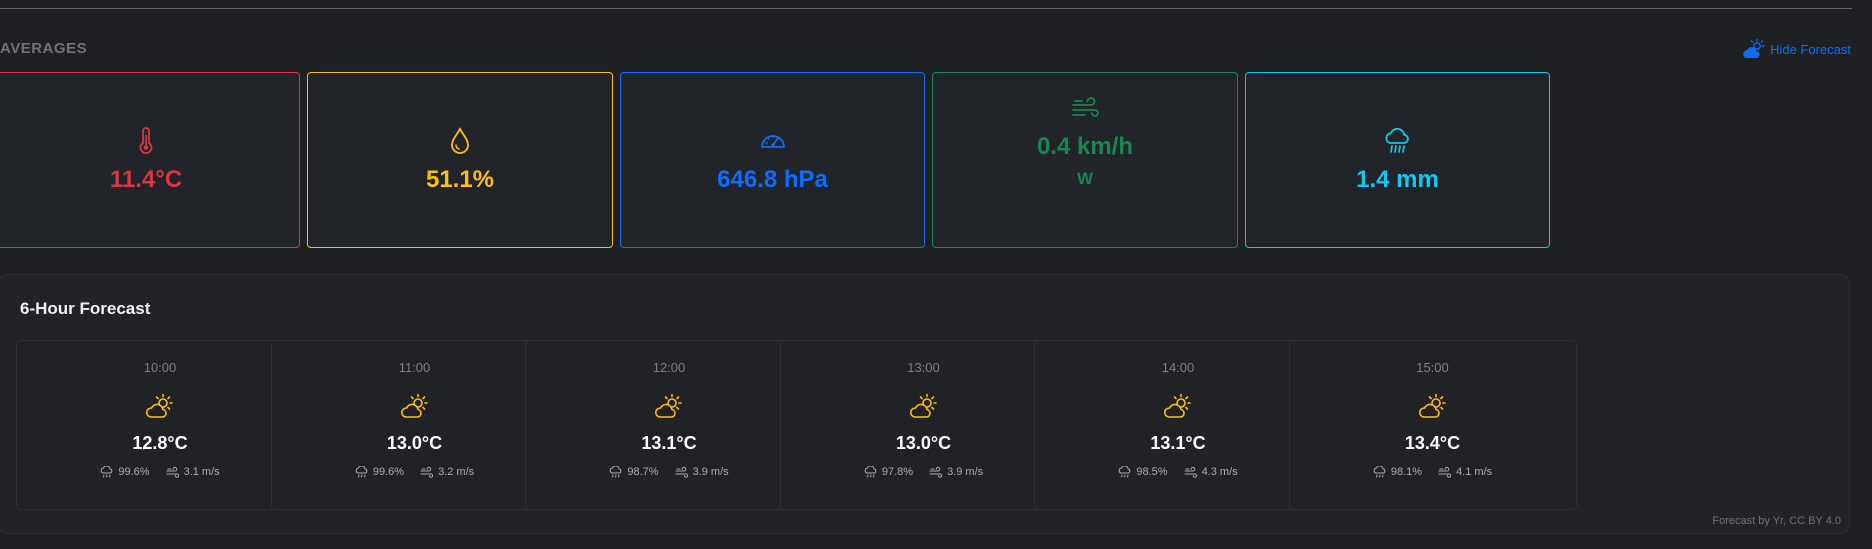 This screenshot has width=1872, height=549. I want to click on wind-average-card: 0.4 km/h W, so click(1085, 160).